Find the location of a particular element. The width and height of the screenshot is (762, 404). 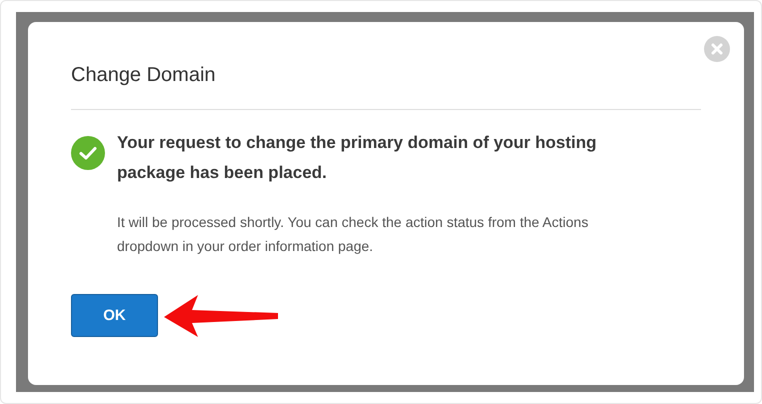

message-text: It will be processed shortly. You can check the action status from the Actions dropdown in your order information page. is located at coordinates (353, 234).